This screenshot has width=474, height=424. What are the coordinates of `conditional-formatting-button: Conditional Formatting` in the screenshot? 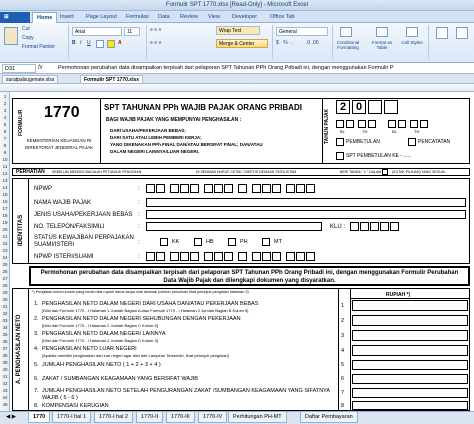 It's located at (348, 45).